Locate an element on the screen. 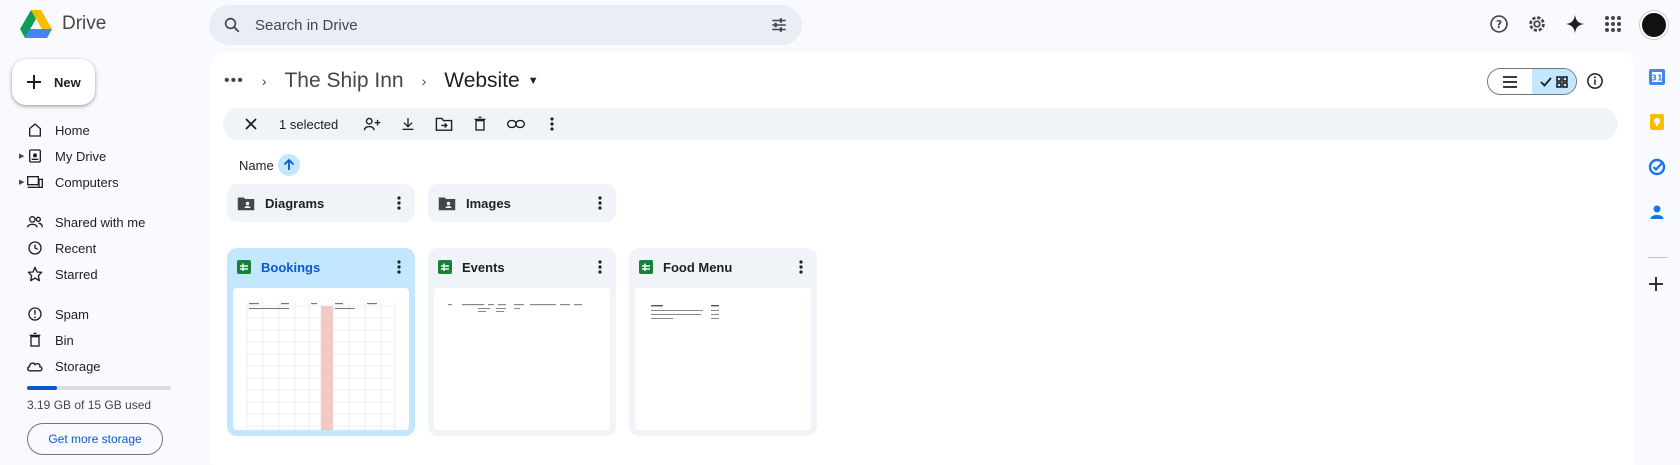 Image resolution: width=1680 pixels, height=465 pixels. breadcrumb-parent: The Ship Inn is located at coordinates (343, 81).